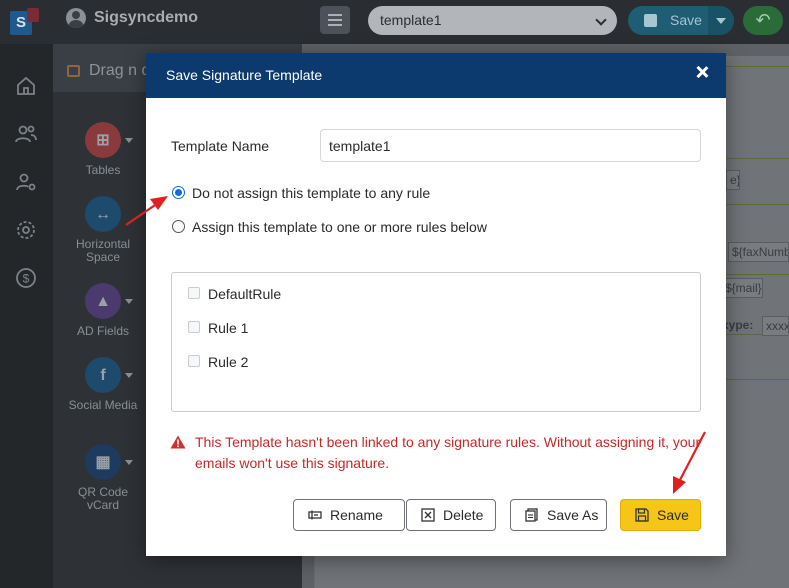 This screenshot has width=789, height=588. I want to click on save-button: Save, so click(660, 515).